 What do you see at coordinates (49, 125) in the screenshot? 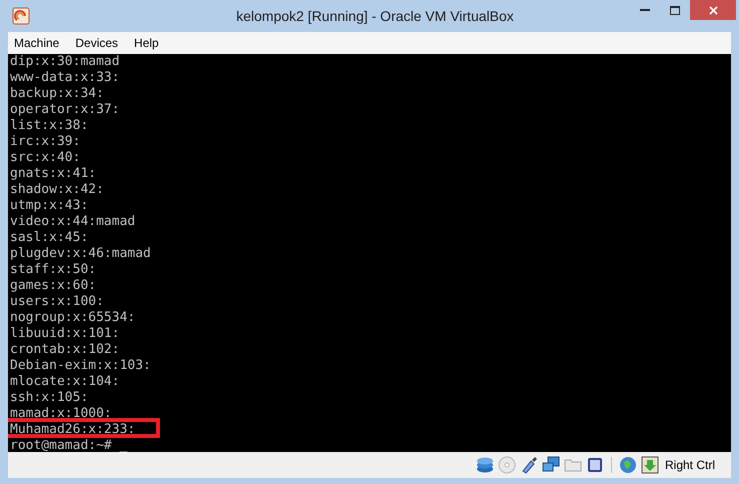
I see `terminal-line: list:x:38:` at bounding box center [49, 125].